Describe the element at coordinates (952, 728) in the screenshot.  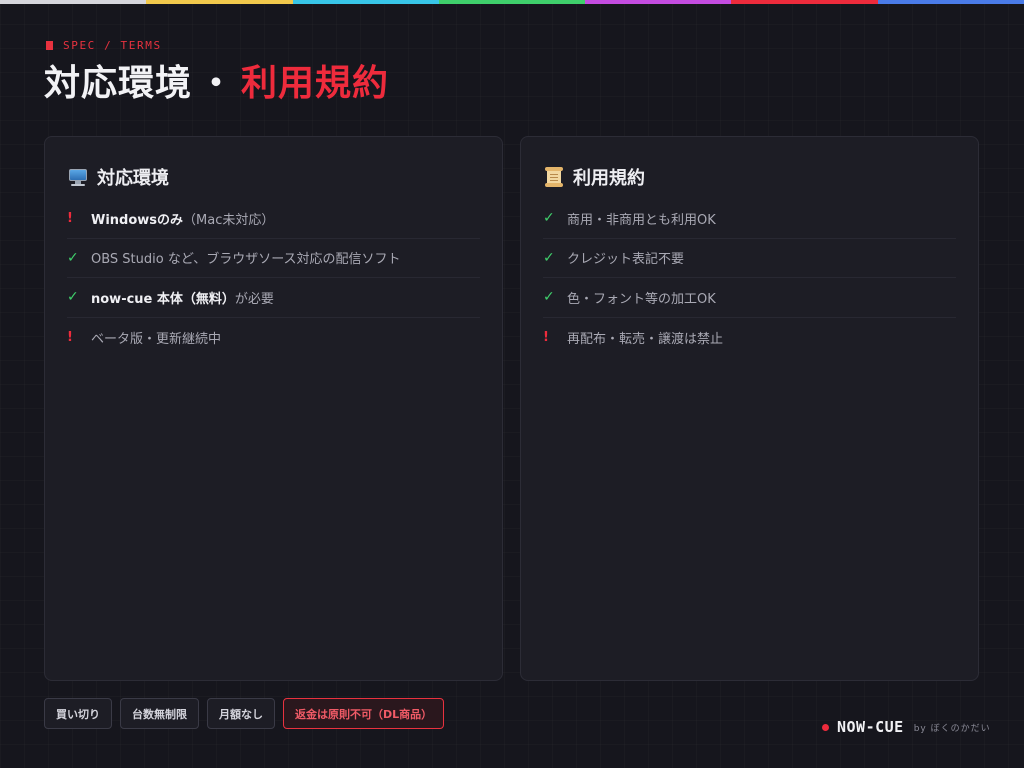
I see `brand-by-line: by ぼくのかだい` at that location.